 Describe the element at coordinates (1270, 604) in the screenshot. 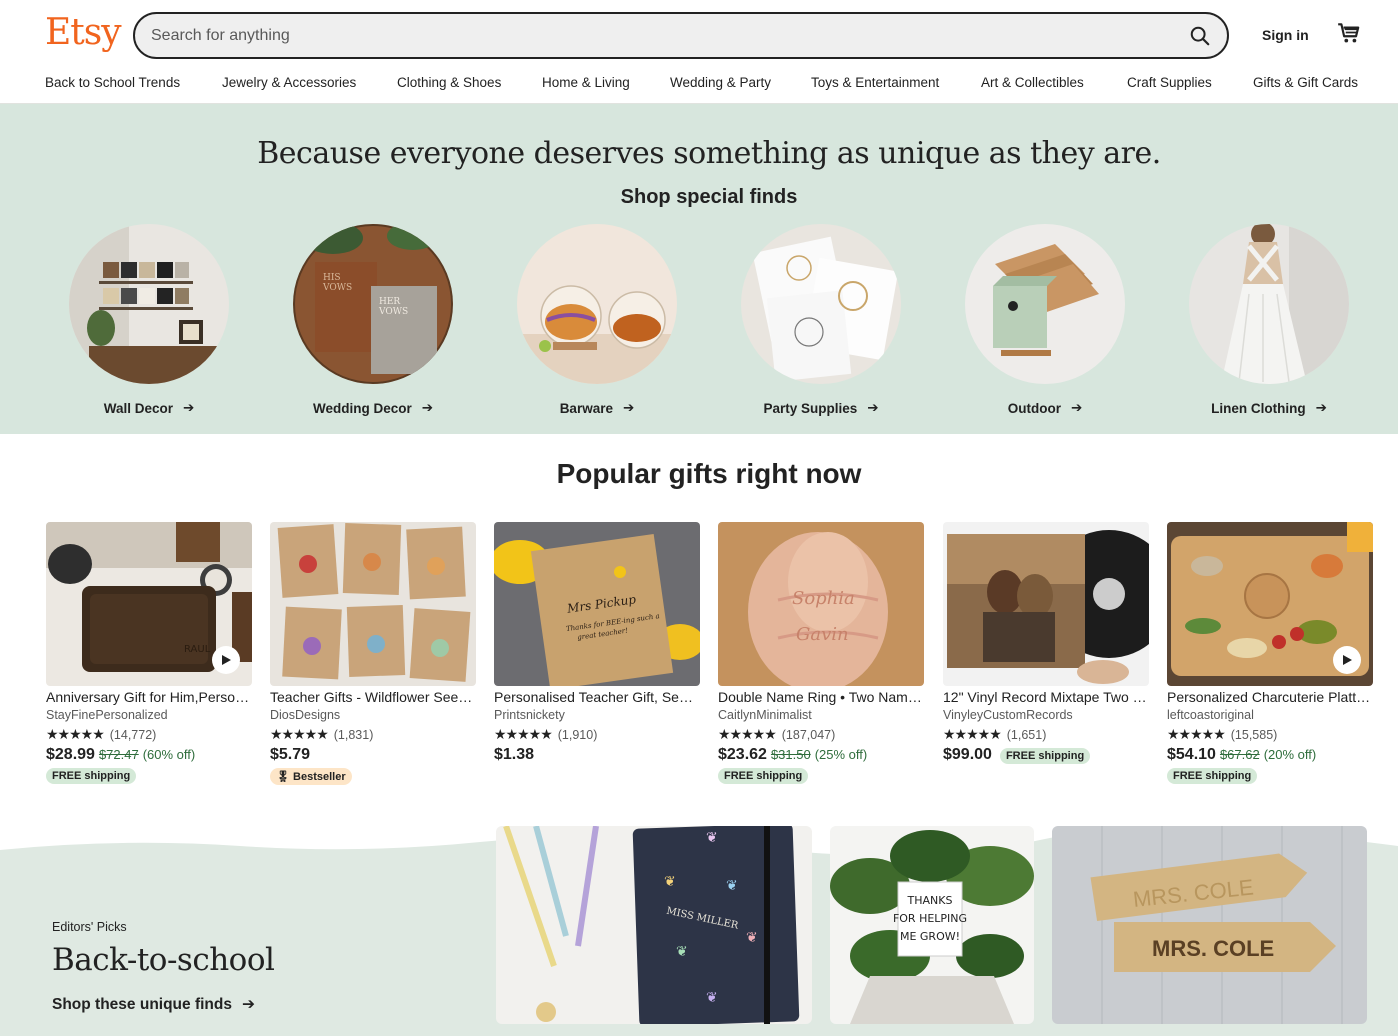

I see `product-image-charcuterie` at that location.